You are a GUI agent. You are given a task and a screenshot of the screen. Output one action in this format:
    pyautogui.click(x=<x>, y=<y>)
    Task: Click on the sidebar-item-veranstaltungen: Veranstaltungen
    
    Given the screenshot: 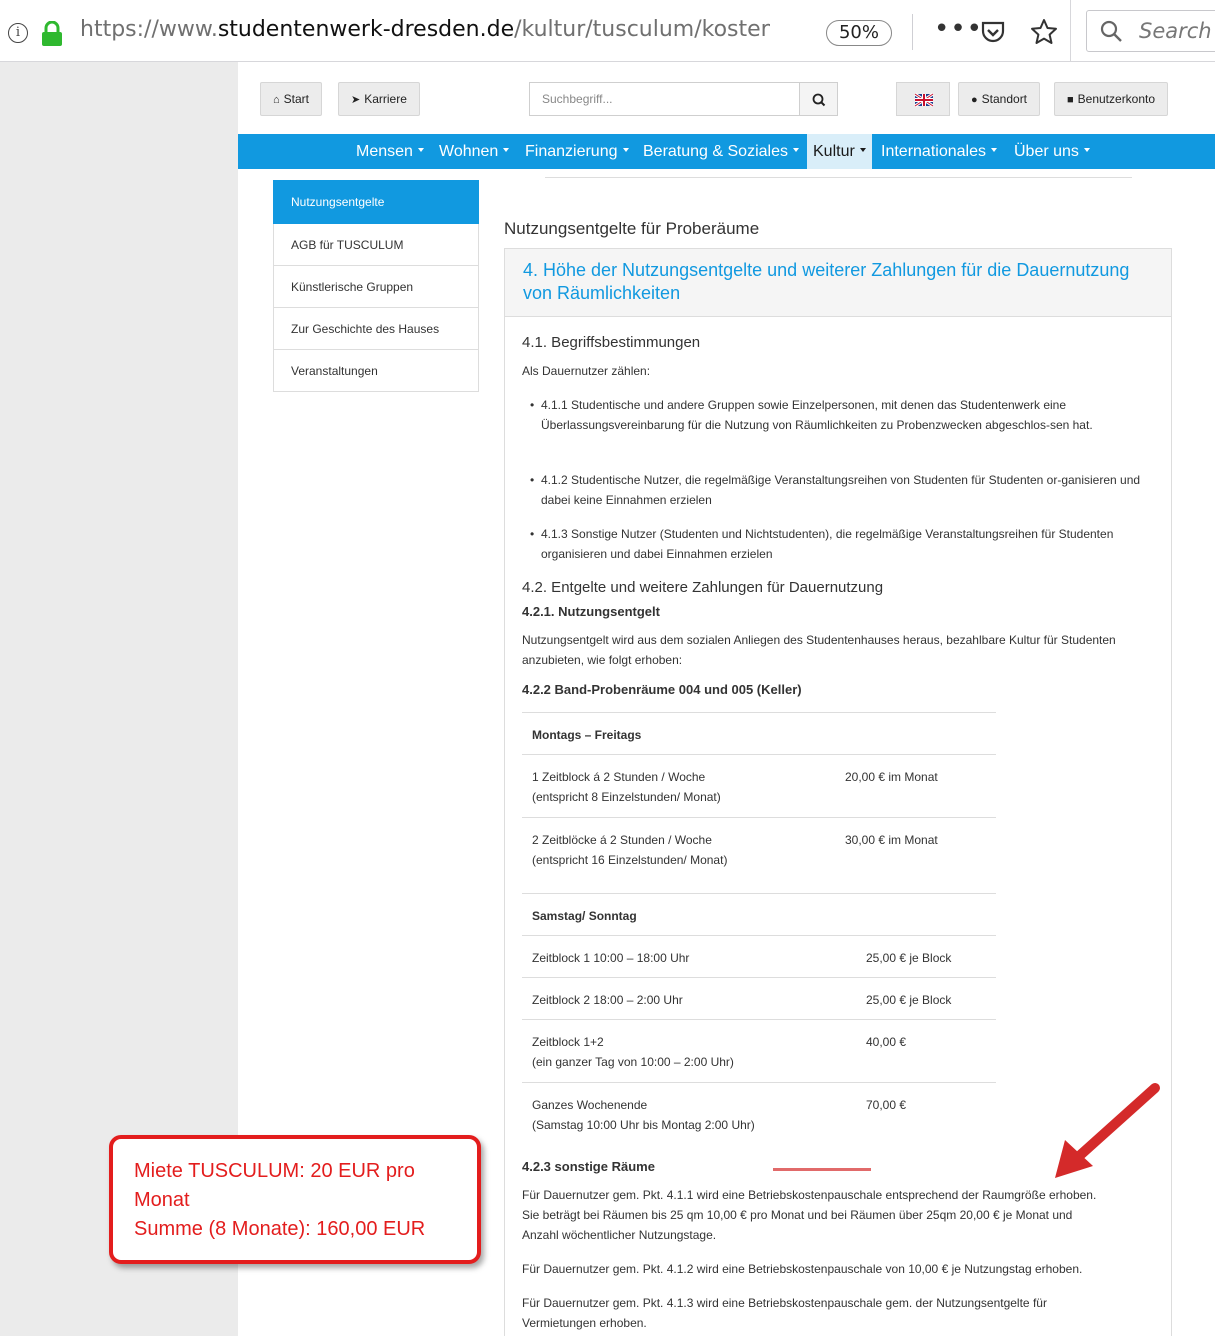 What is the action you would take?
    pyautogui.click(x=376, y=371)
    